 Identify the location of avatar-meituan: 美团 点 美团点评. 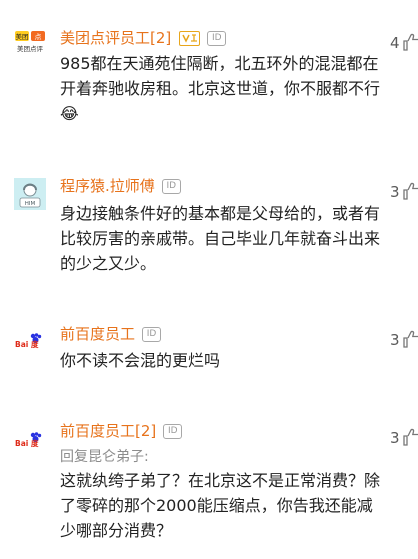
(30, 42).